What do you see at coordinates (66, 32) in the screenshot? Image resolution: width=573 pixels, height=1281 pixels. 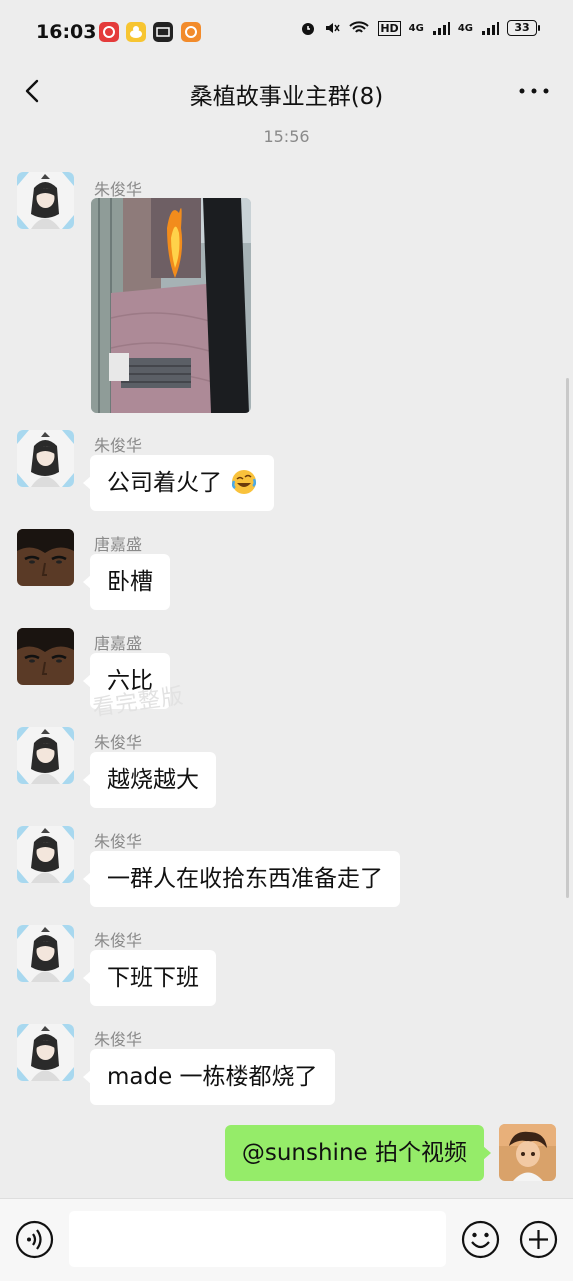 I see `status-time: 16:03` at bounding box center [66, 32].